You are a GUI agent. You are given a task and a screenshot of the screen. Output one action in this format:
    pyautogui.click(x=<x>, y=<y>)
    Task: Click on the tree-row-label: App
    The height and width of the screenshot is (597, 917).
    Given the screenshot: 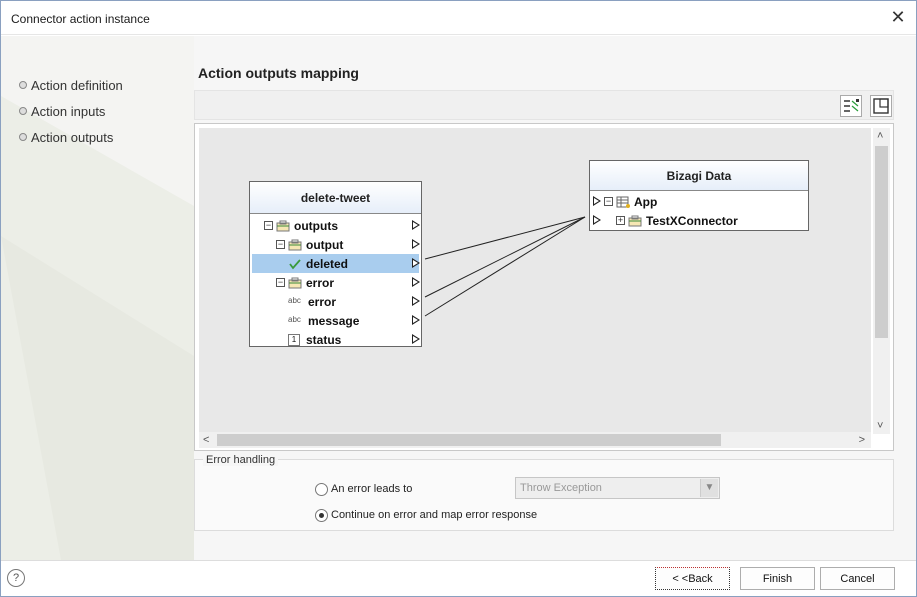 What is the action you would take?
    pyautogui.click(x=646, y=201)
    